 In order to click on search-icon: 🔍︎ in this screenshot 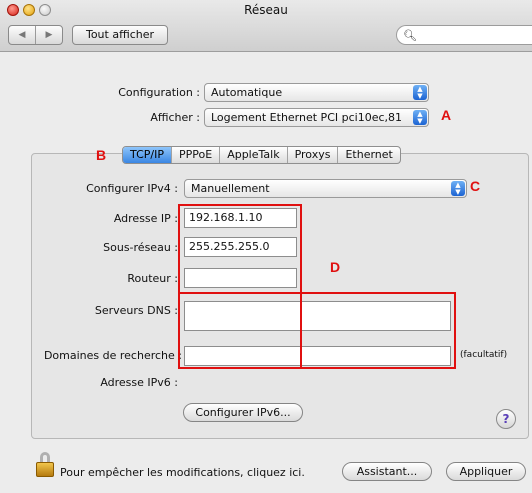, I will do `click(410, 35)`.